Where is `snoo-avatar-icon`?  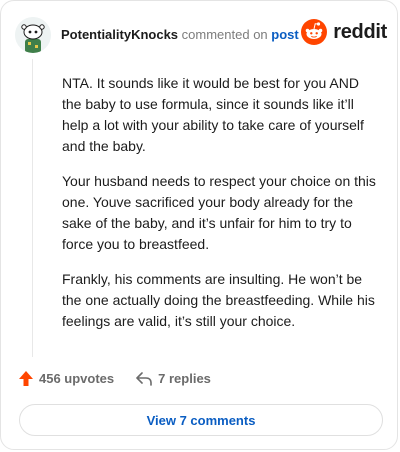 snoo-avatar-icon is located at coordinates (33, 35).